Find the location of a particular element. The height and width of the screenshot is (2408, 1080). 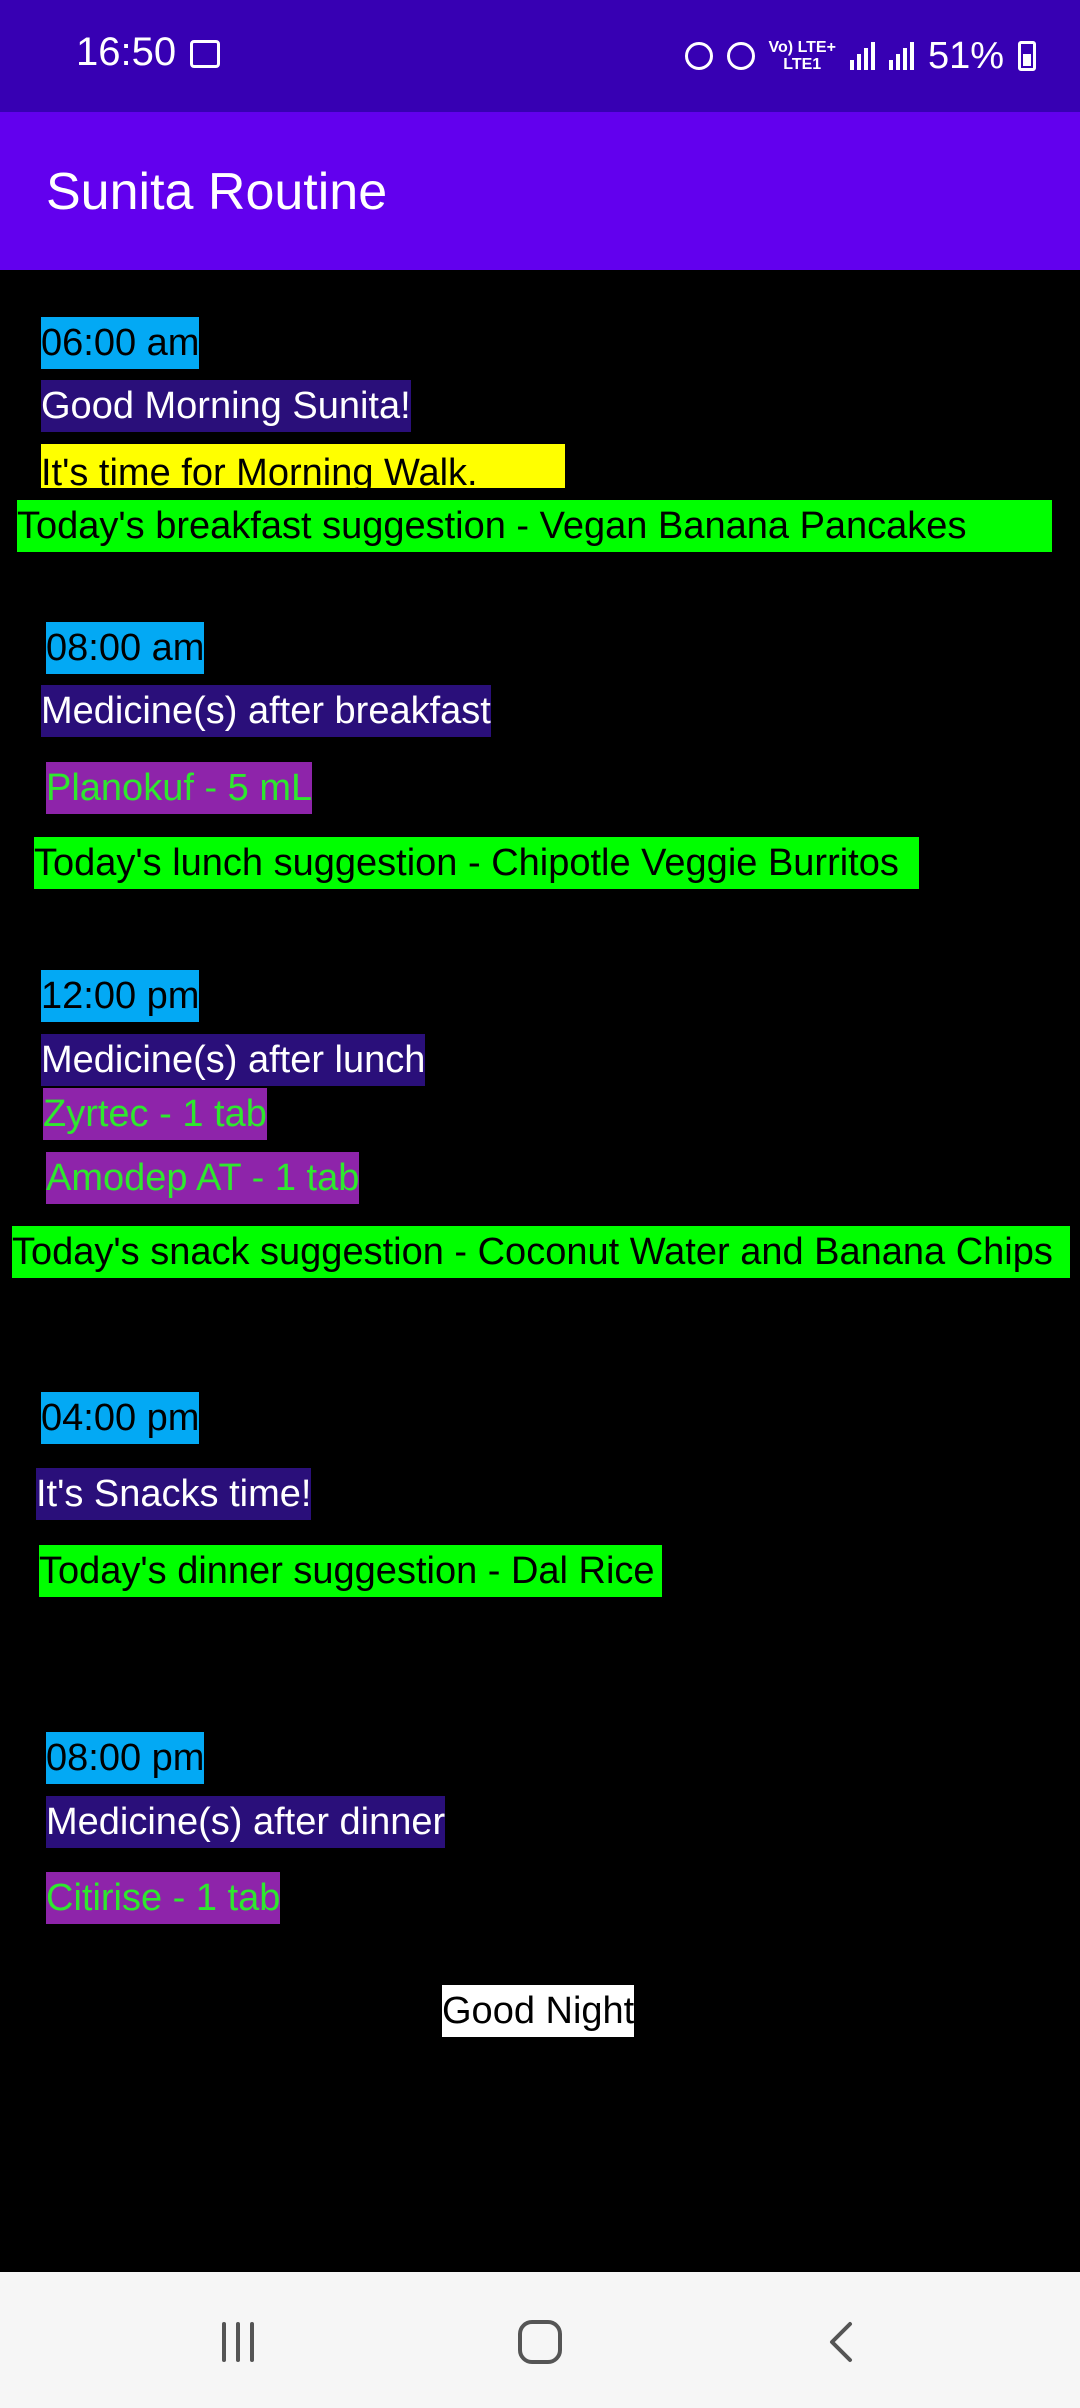

status-icons: Vo) LTE+ LTE1 51% is located at coordinates (860, 56).